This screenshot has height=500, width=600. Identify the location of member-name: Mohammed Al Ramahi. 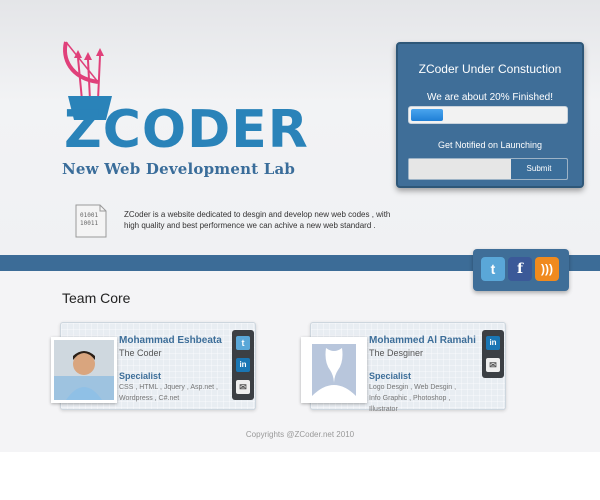
(422, 340).